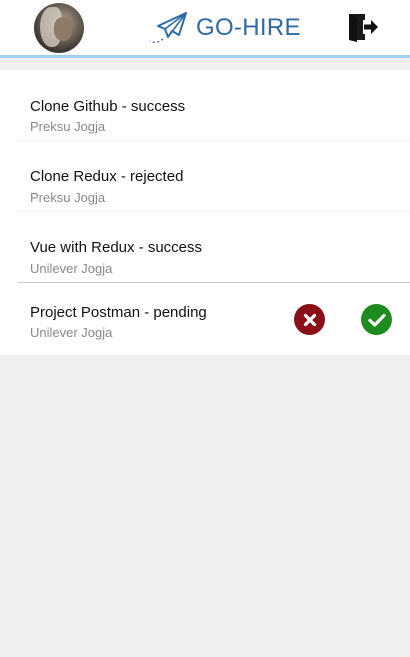  Describe the element at coordinates (205, 105) in the screenshot. I see `list-item: Clone Github - success Preksu Jogja` at that location.